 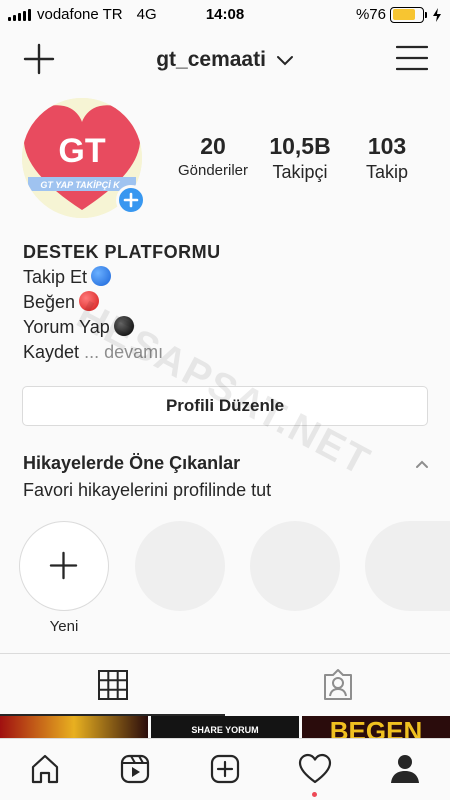 I want to click on avatar-banner: GT YAP TAKİPÇİ K, so click(x=80, y=185).